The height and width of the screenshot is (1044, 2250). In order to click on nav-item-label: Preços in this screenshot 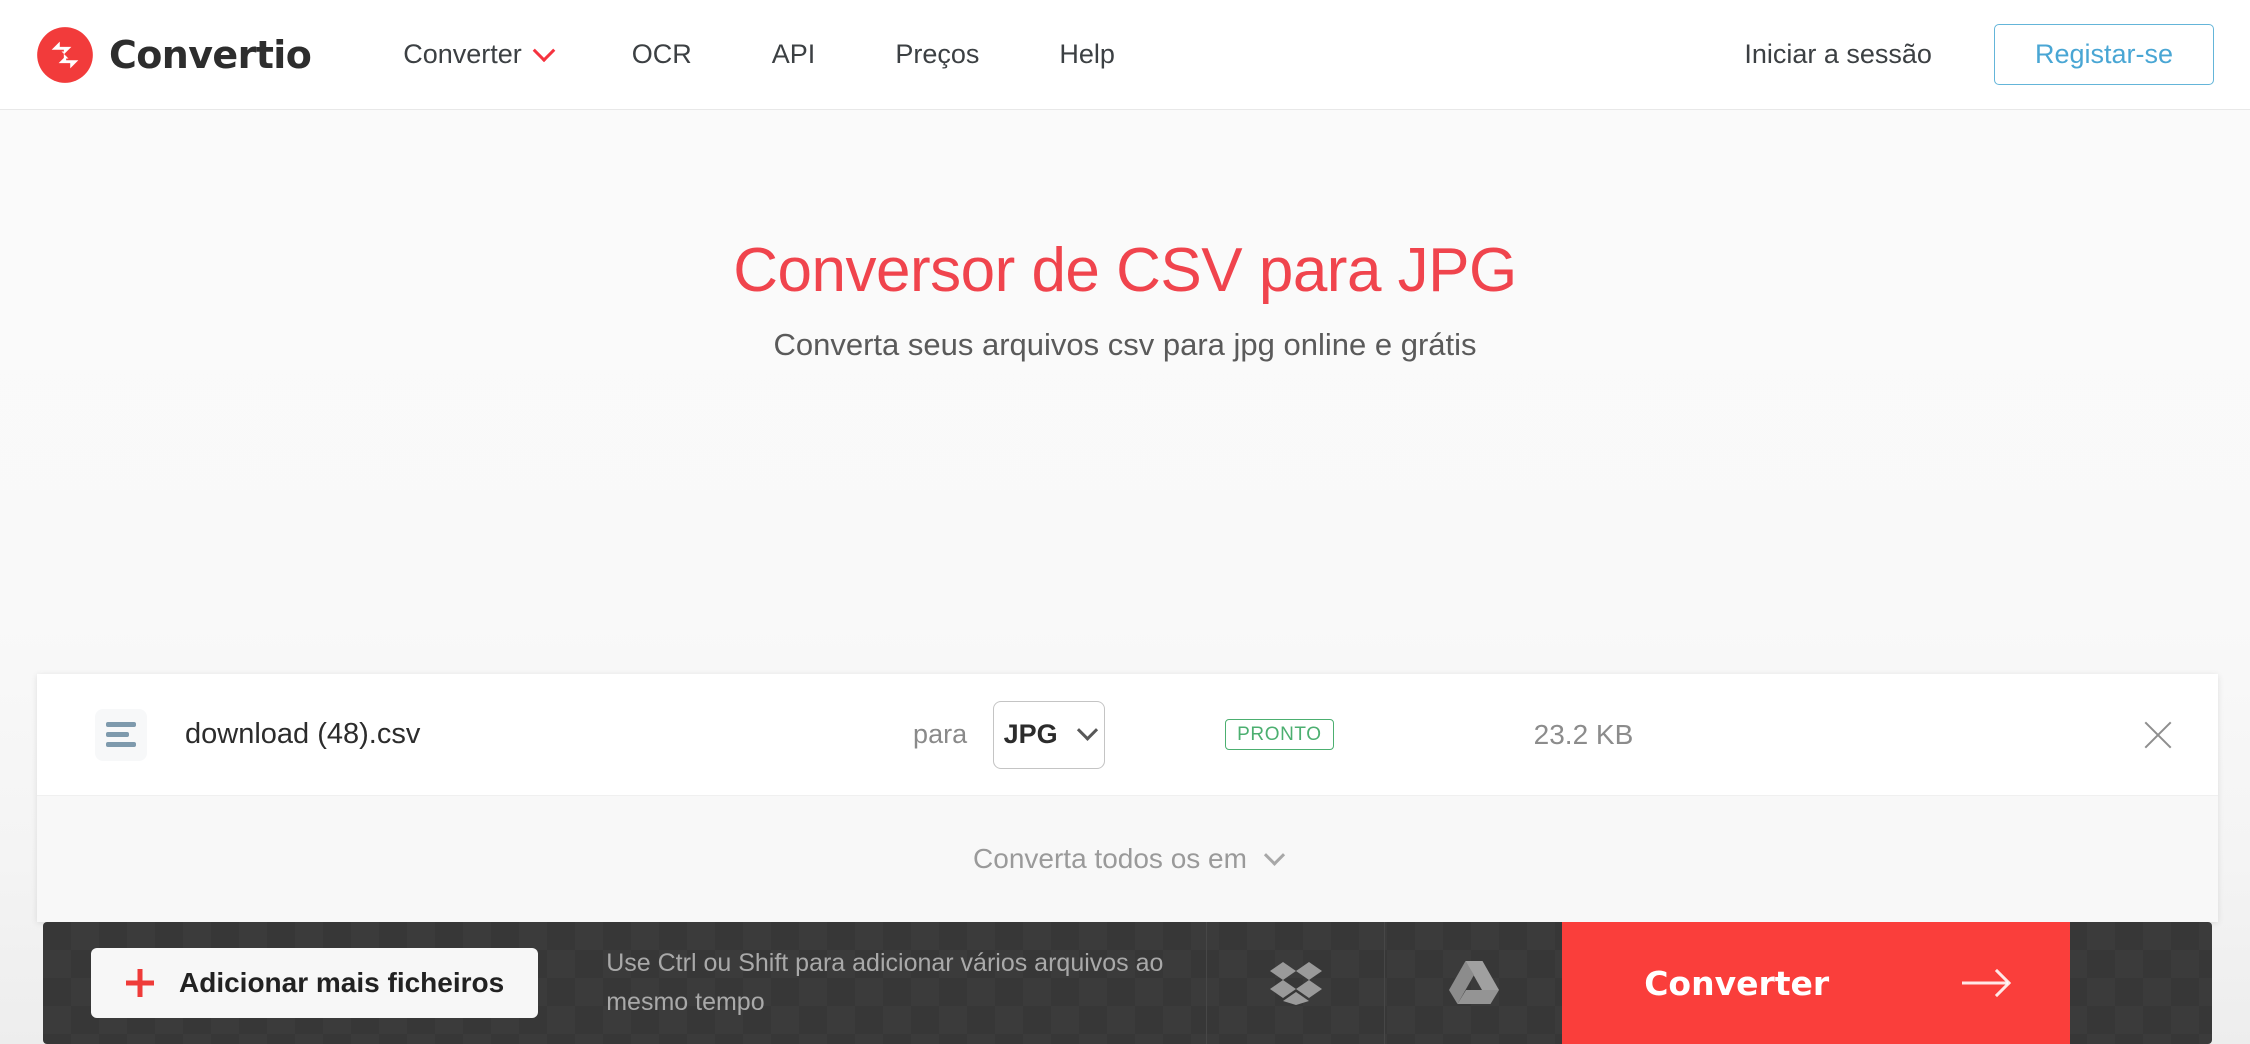, I will do `click(937, 54)`.